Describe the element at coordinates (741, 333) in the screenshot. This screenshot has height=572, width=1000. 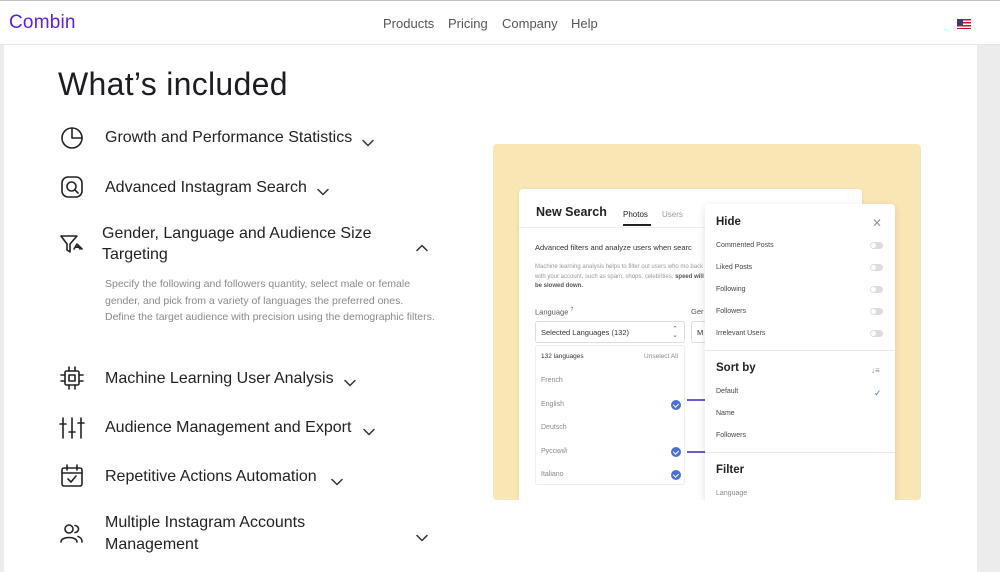
I see `hide-option: Irrelevant Users` at that location.